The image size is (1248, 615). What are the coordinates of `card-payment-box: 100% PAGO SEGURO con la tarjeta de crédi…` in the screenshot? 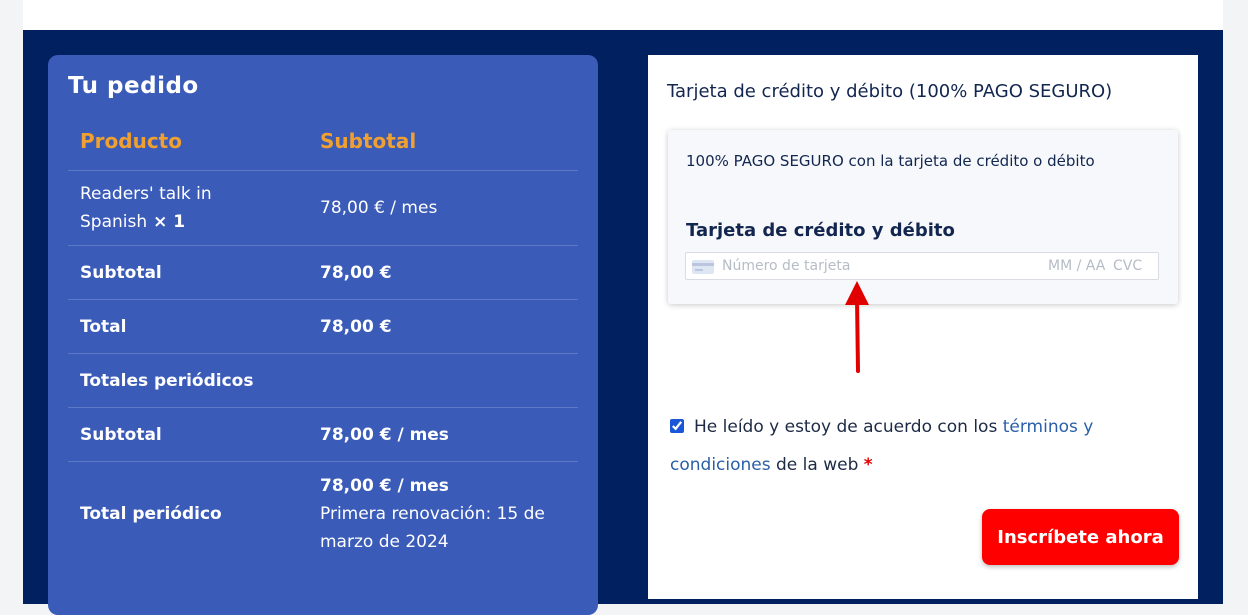 It's located at (923, 217).